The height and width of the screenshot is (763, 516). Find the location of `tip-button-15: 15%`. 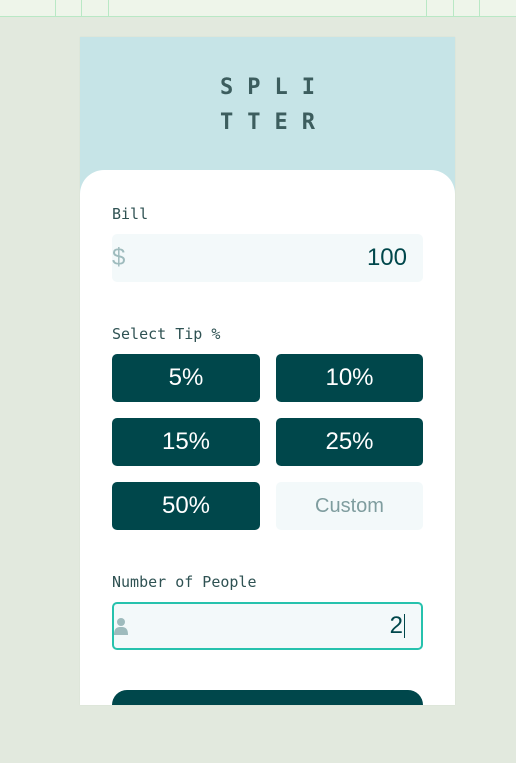

tip-button-15: 15% is located at coordinates (186, 442).